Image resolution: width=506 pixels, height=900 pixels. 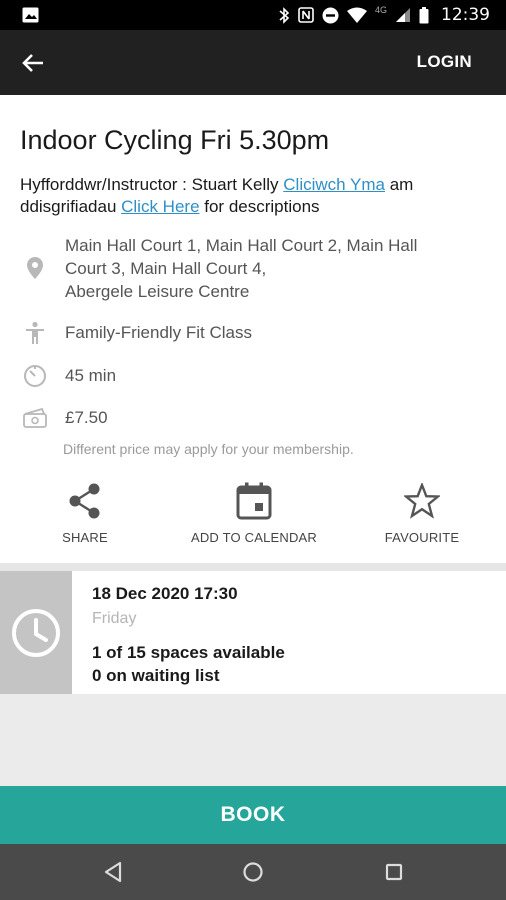 What do you see at coordinates (284, 15) in the screenshot?
I see `bluetooth-icon` at bounding box center [284, 15].